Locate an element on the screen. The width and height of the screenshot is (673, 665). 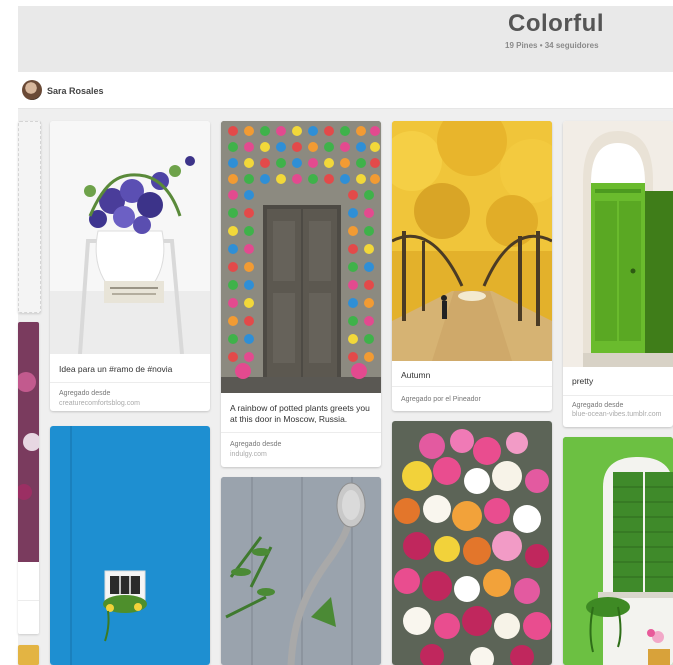
pin-card: Autumn Agregado por el Pineador is located at coordinates (472, 266).